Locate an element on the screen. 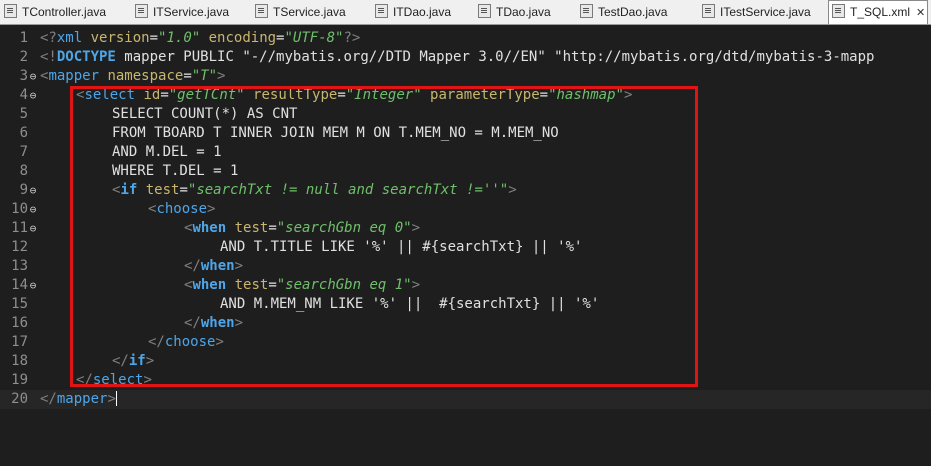  line-number: 8 is located at coordinates (23, 171).